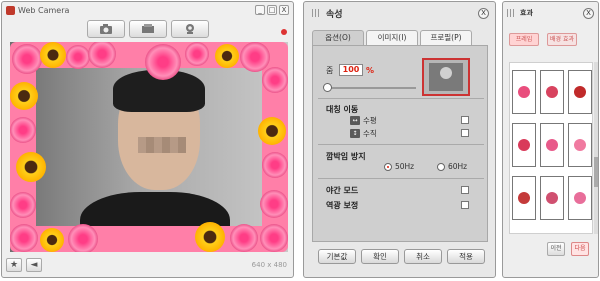  I want to click on record-video-button, so click(148, 29).